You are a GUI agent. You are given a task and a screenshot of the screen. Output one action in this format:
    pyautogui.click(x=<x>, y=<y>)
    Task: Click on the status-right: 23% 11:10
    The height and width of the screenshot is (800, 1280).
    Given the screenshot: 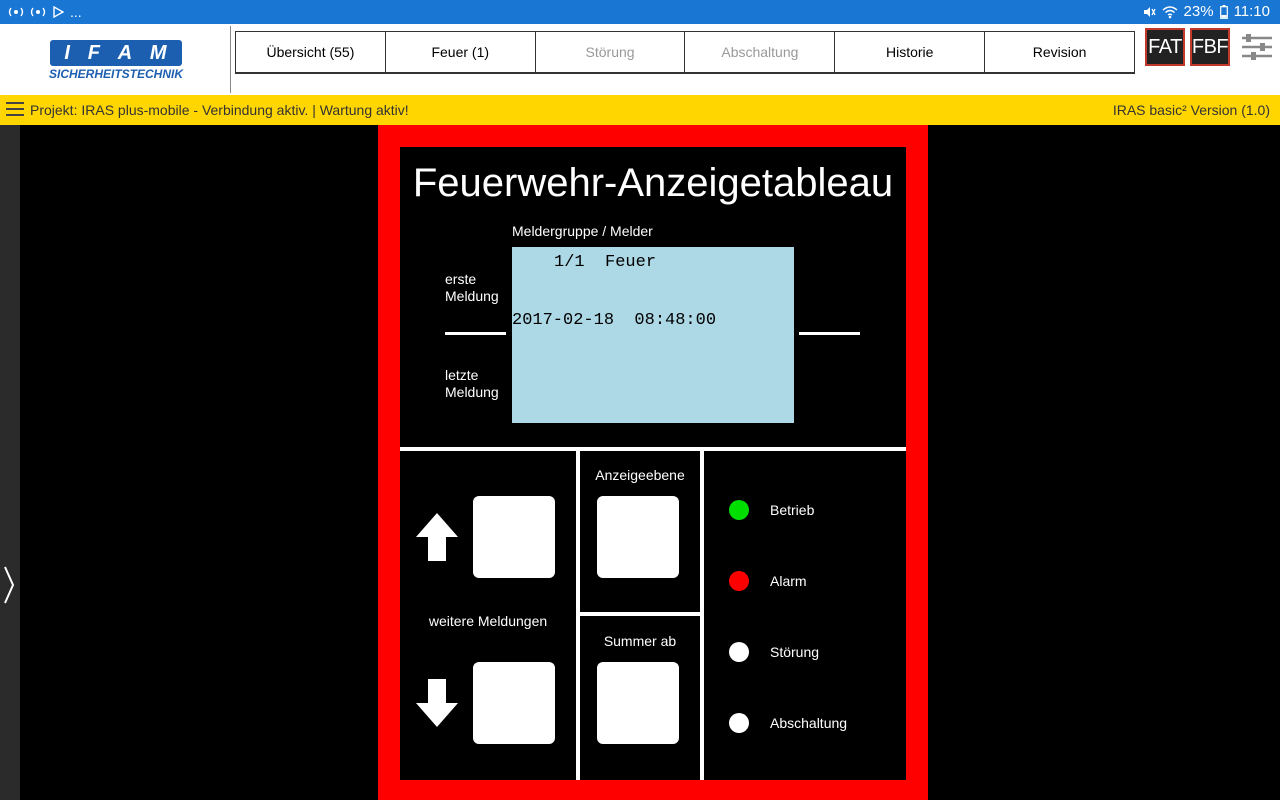 What is the action you would take?
    pyautogui.click(x=1206, y=11)
    